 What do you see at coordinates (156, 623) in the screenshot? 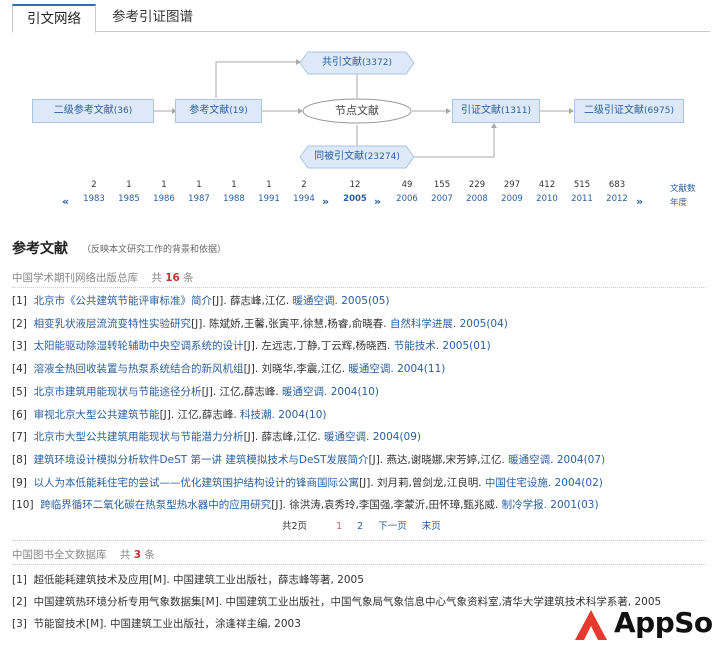
I see `book-reference-item: [3] 节能窗技术[M]. 中国建筑工业出版社，涂逢祥主编, 2003` at bounding box center [156, 623].